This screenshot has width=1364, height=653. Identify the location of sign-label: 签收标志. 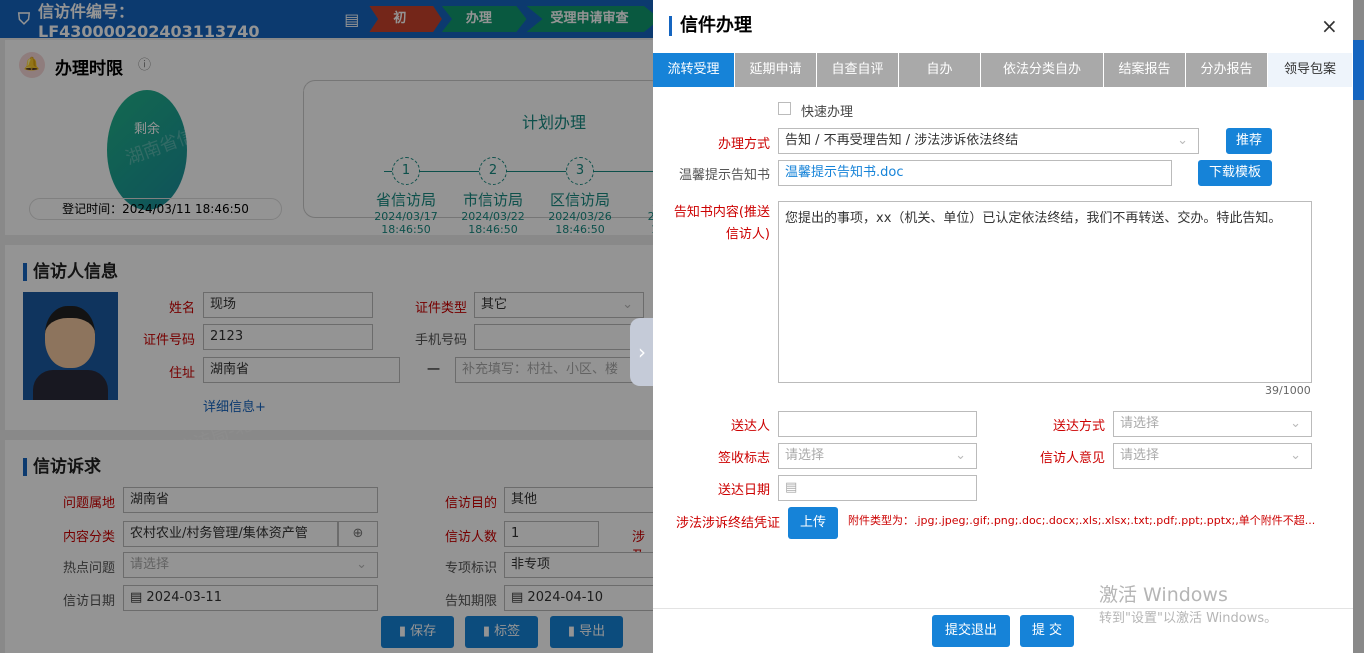
(743, 458).